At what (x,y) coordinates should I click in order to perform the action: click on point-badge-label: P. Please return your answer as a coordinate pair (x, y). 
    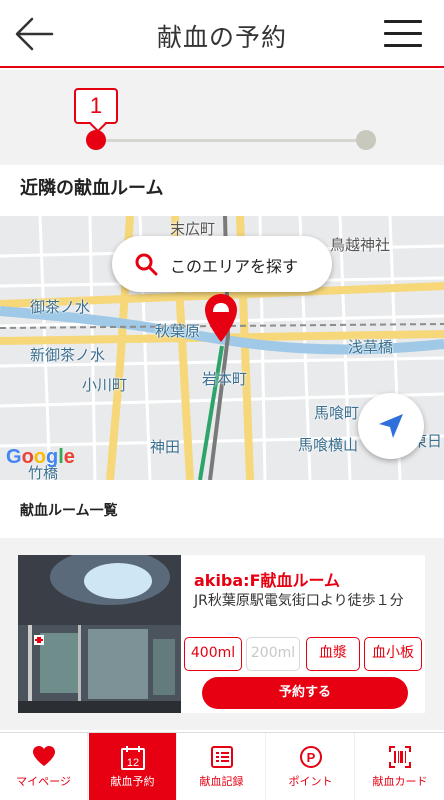
    Looking at the image, I should click on (310, 757).